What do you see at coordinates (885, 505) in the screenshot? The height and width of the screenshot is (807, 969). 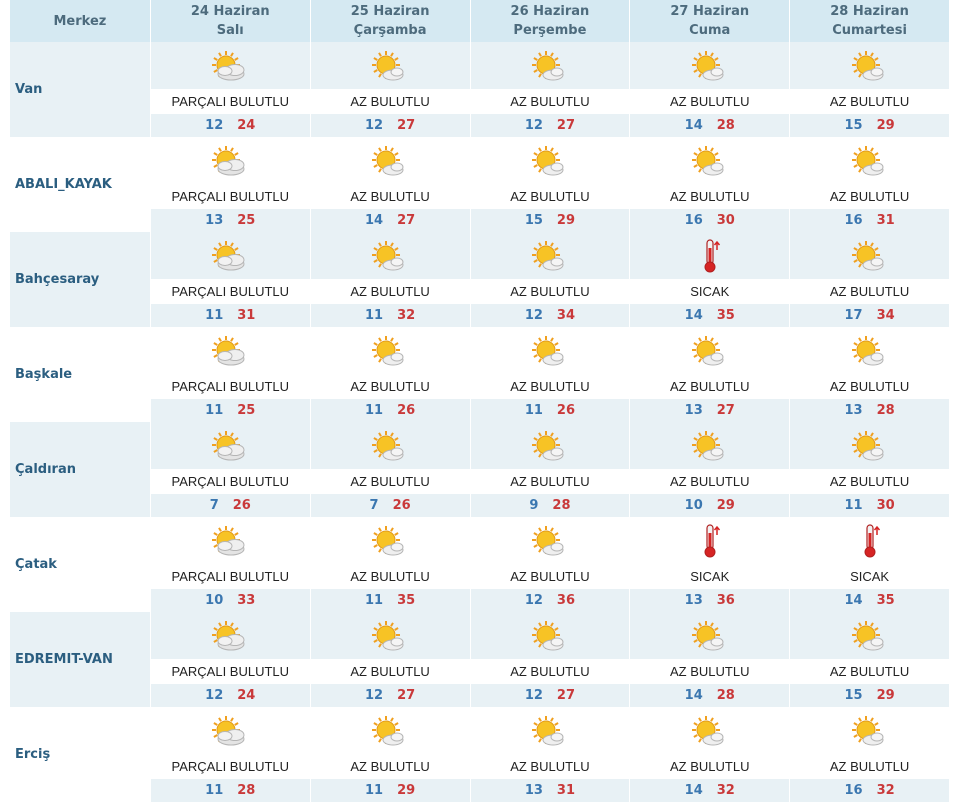 I see `high-temp: 30` at bounding box center [885, 505].